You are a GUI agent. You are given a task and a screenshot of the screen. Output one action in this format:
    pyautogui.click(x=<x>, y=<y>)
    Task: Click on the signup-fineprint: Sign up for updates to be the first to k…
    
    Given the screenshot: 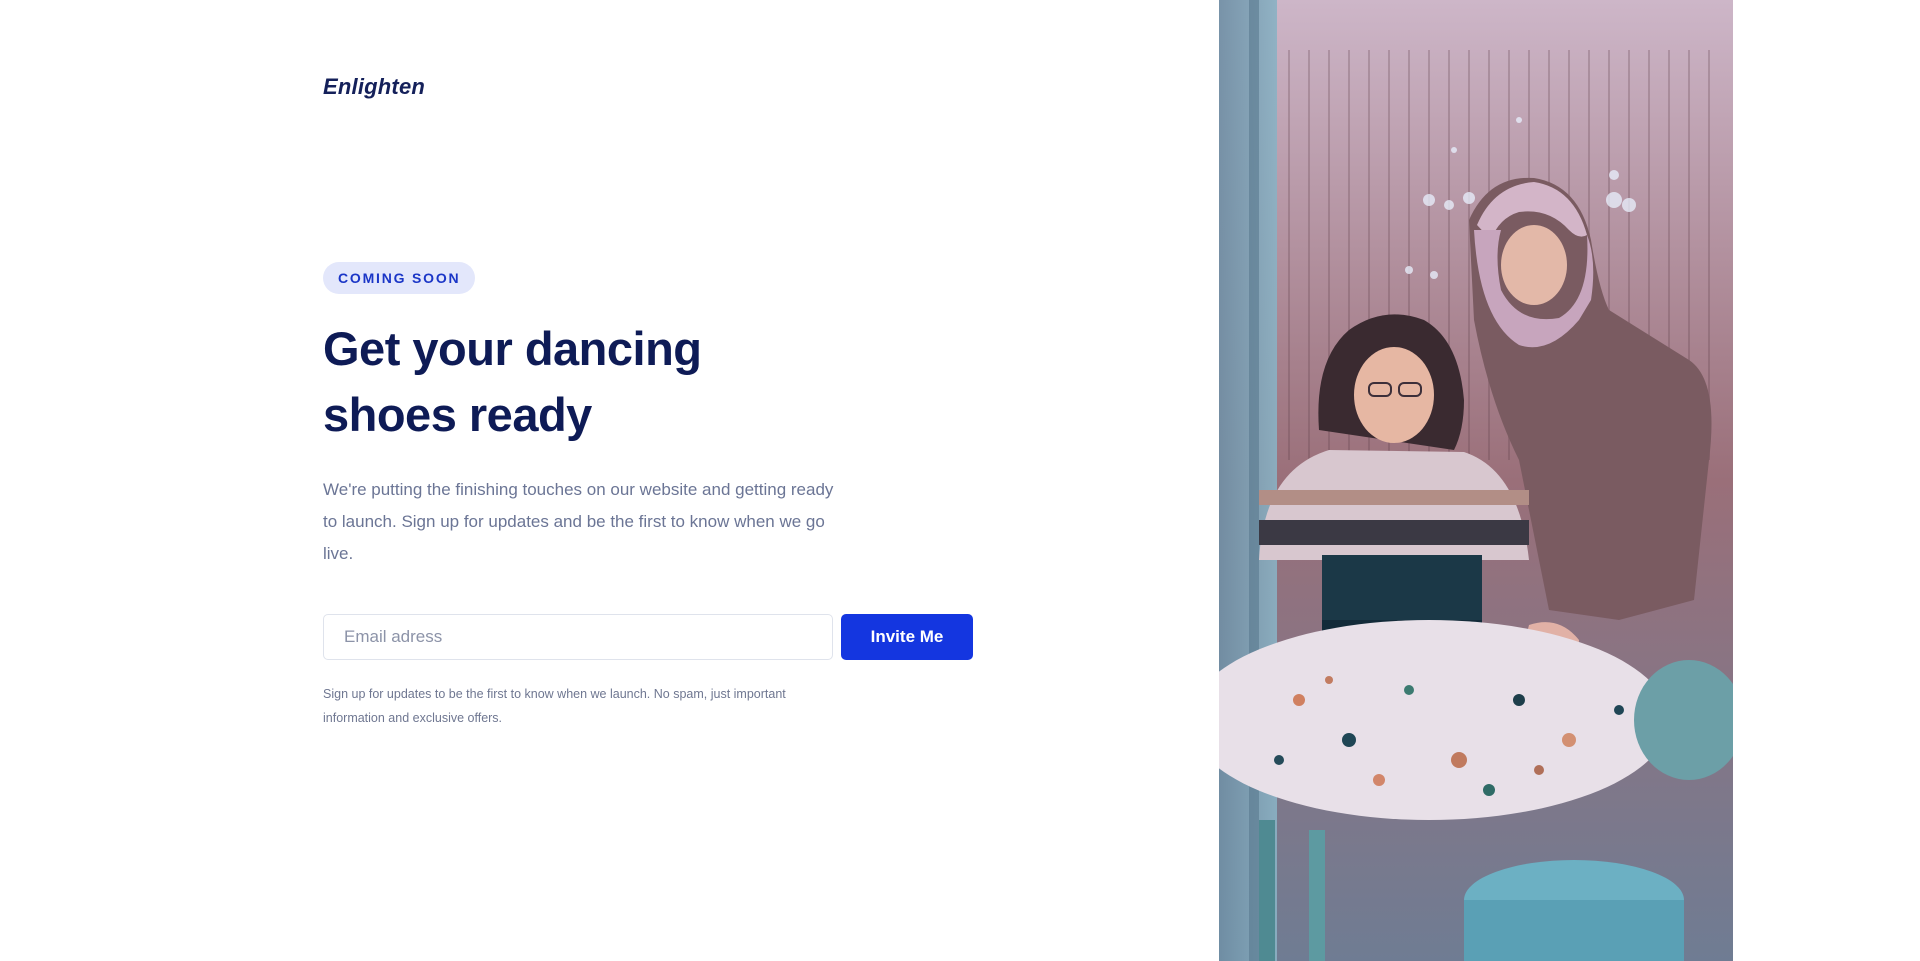 What is the action you would take?
    pyautogui.click(x=554, y=706)
    